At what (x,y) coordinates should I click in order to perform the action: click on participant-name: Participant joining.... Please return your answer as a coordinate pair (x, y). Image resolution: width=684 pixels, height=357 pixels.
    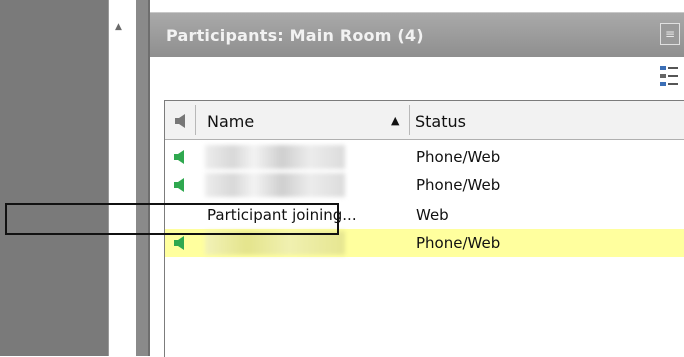
    Looking at the image, I should click on (282, 215).